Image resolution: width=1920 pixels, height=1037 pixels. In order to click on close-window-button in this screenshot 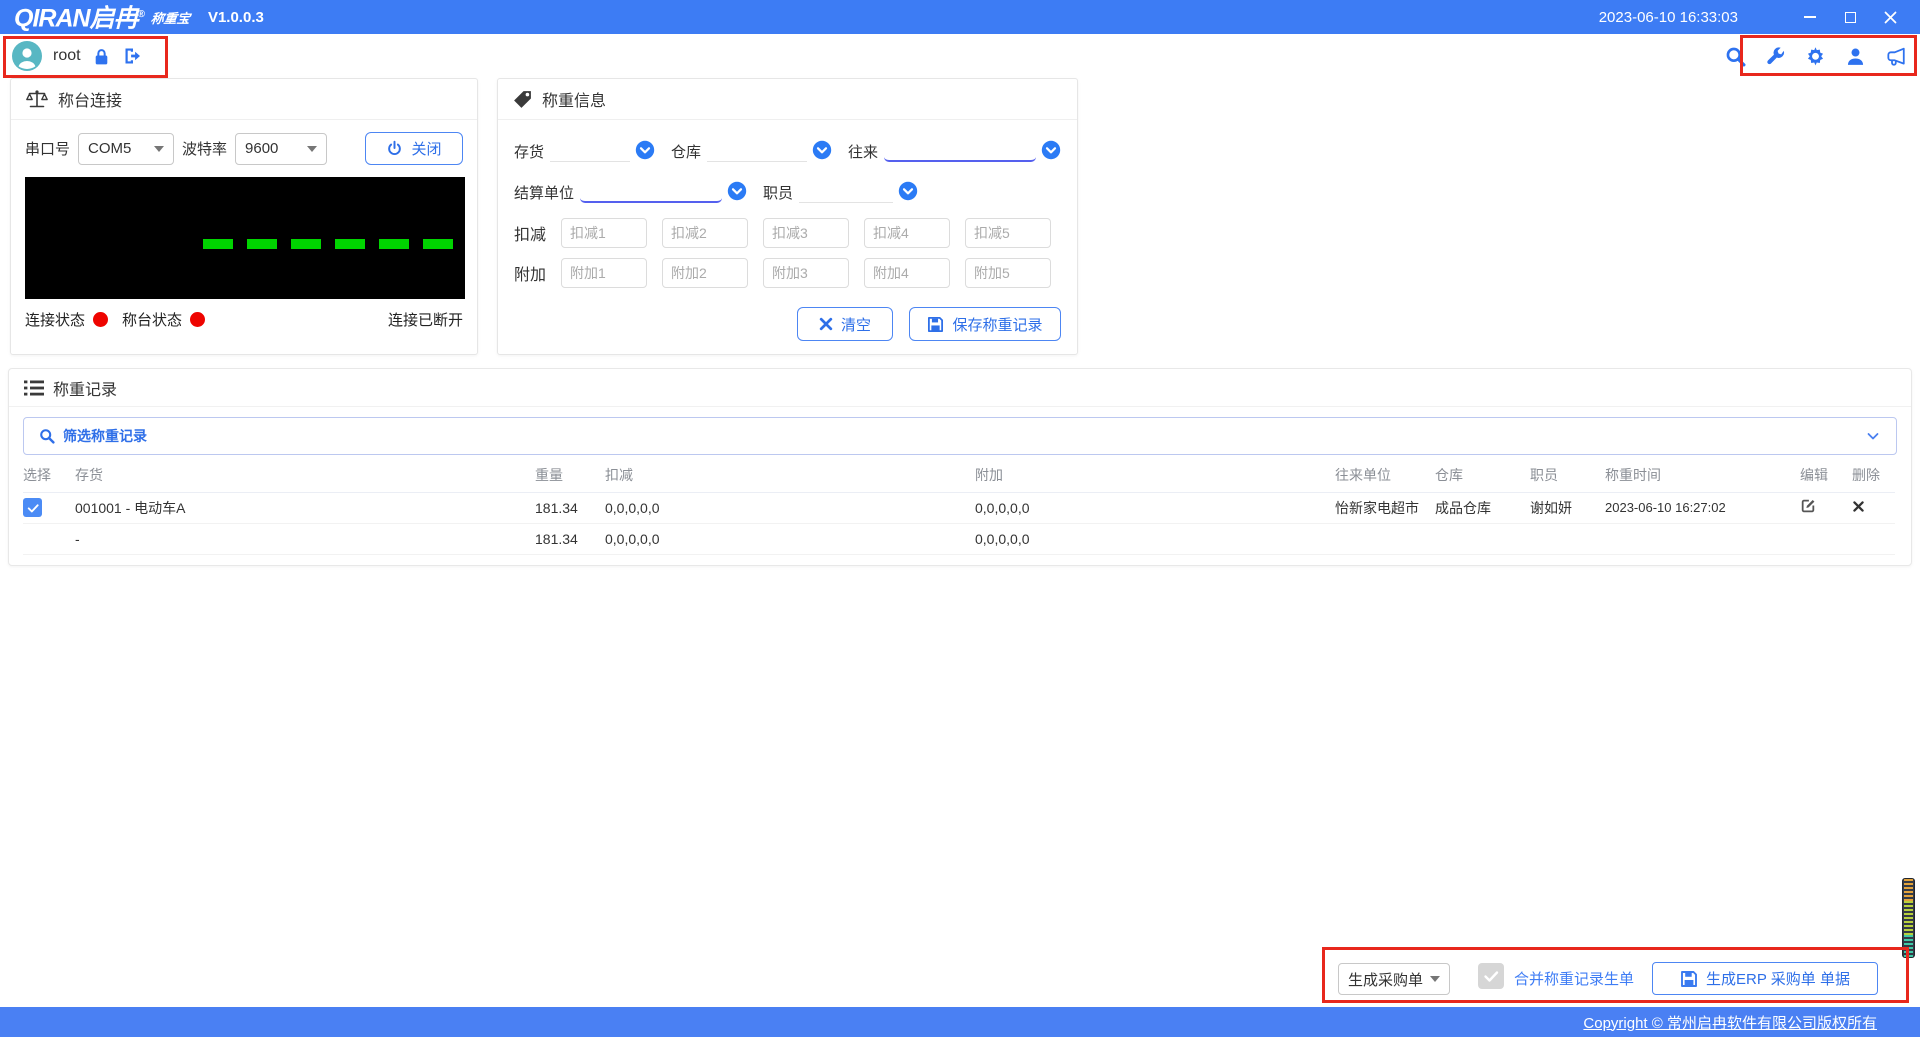, I will do `click(1890, 17)`.